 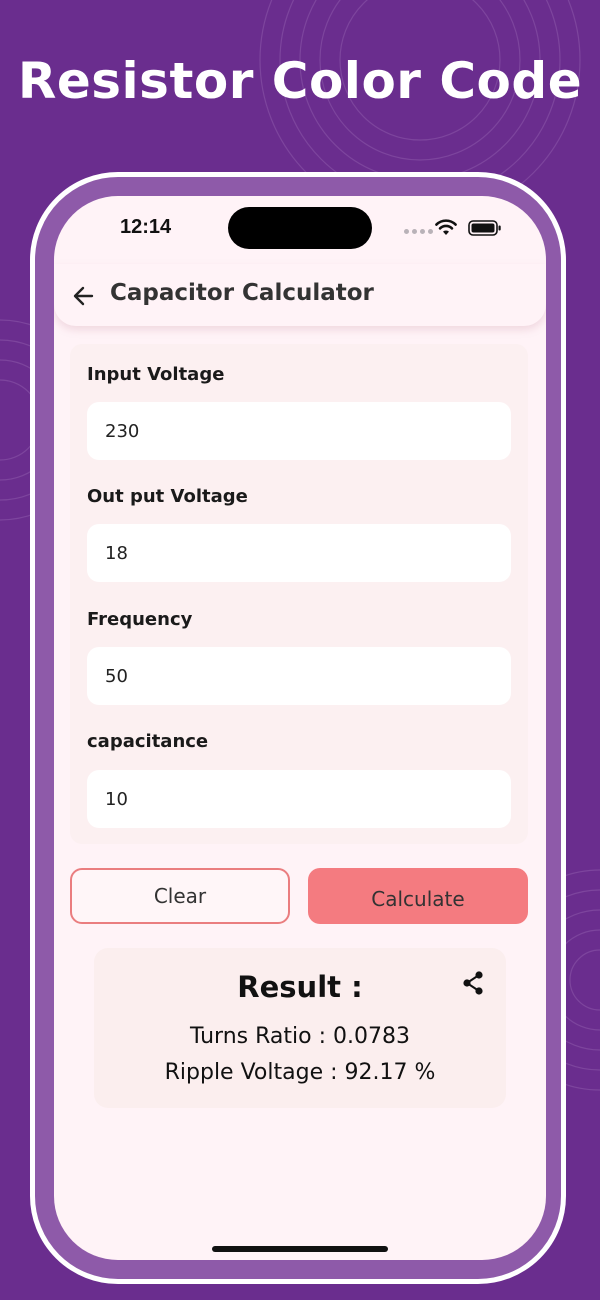 I want to click on promo-title: Resistor Color Code, so click(x=300, y=81).